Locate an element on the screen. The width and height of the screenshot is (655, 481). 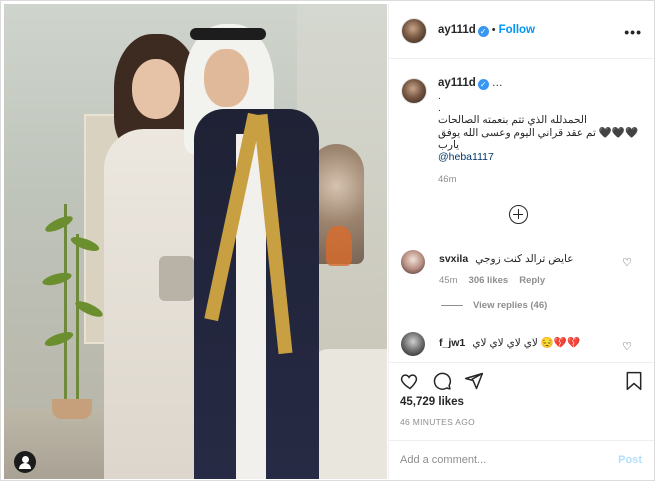
heart-icon is located at coordinates (410, 381).